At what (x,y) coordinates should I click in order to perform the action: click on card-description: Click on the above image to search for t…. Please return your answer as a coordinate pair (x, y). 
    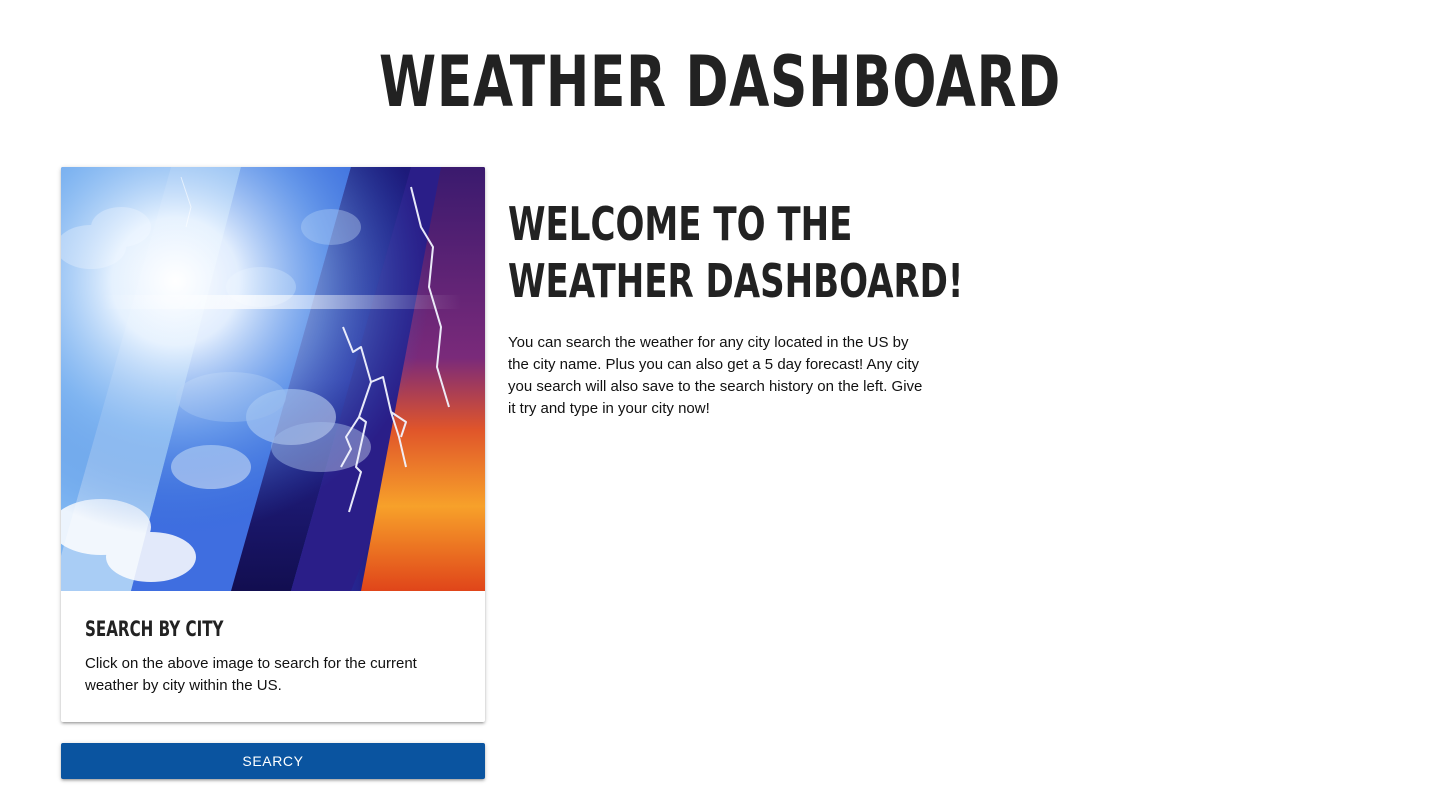
    Looking at the image, I should click on (251, 674).